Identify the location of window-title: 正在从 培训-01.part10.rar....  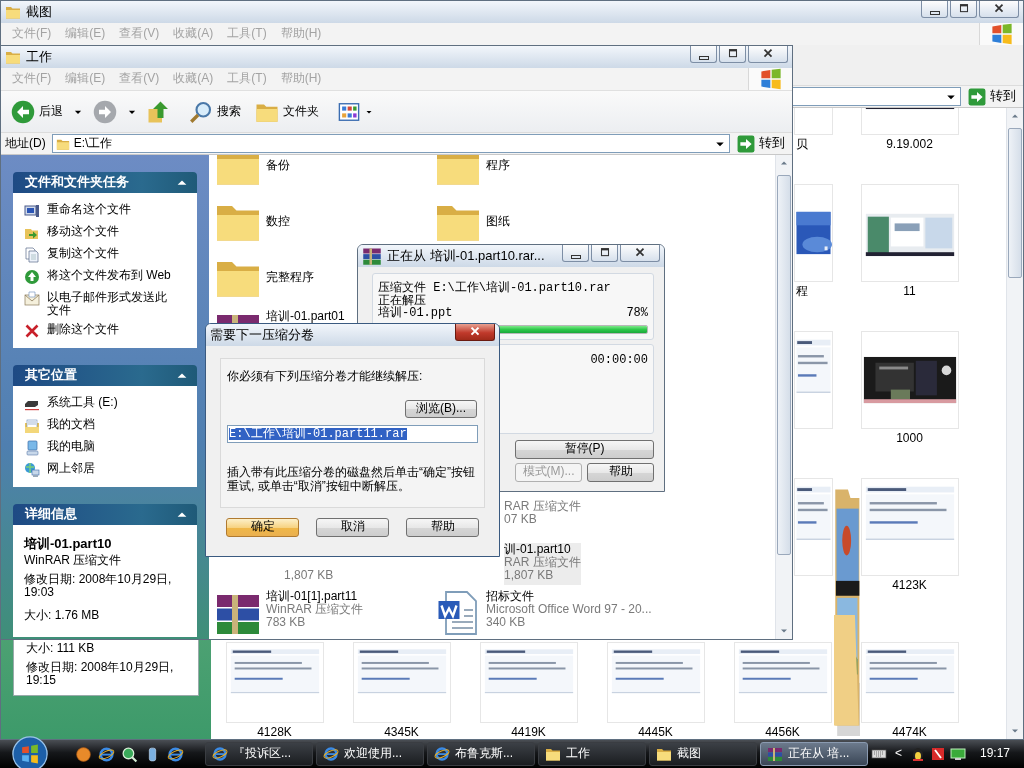
(466, 256).